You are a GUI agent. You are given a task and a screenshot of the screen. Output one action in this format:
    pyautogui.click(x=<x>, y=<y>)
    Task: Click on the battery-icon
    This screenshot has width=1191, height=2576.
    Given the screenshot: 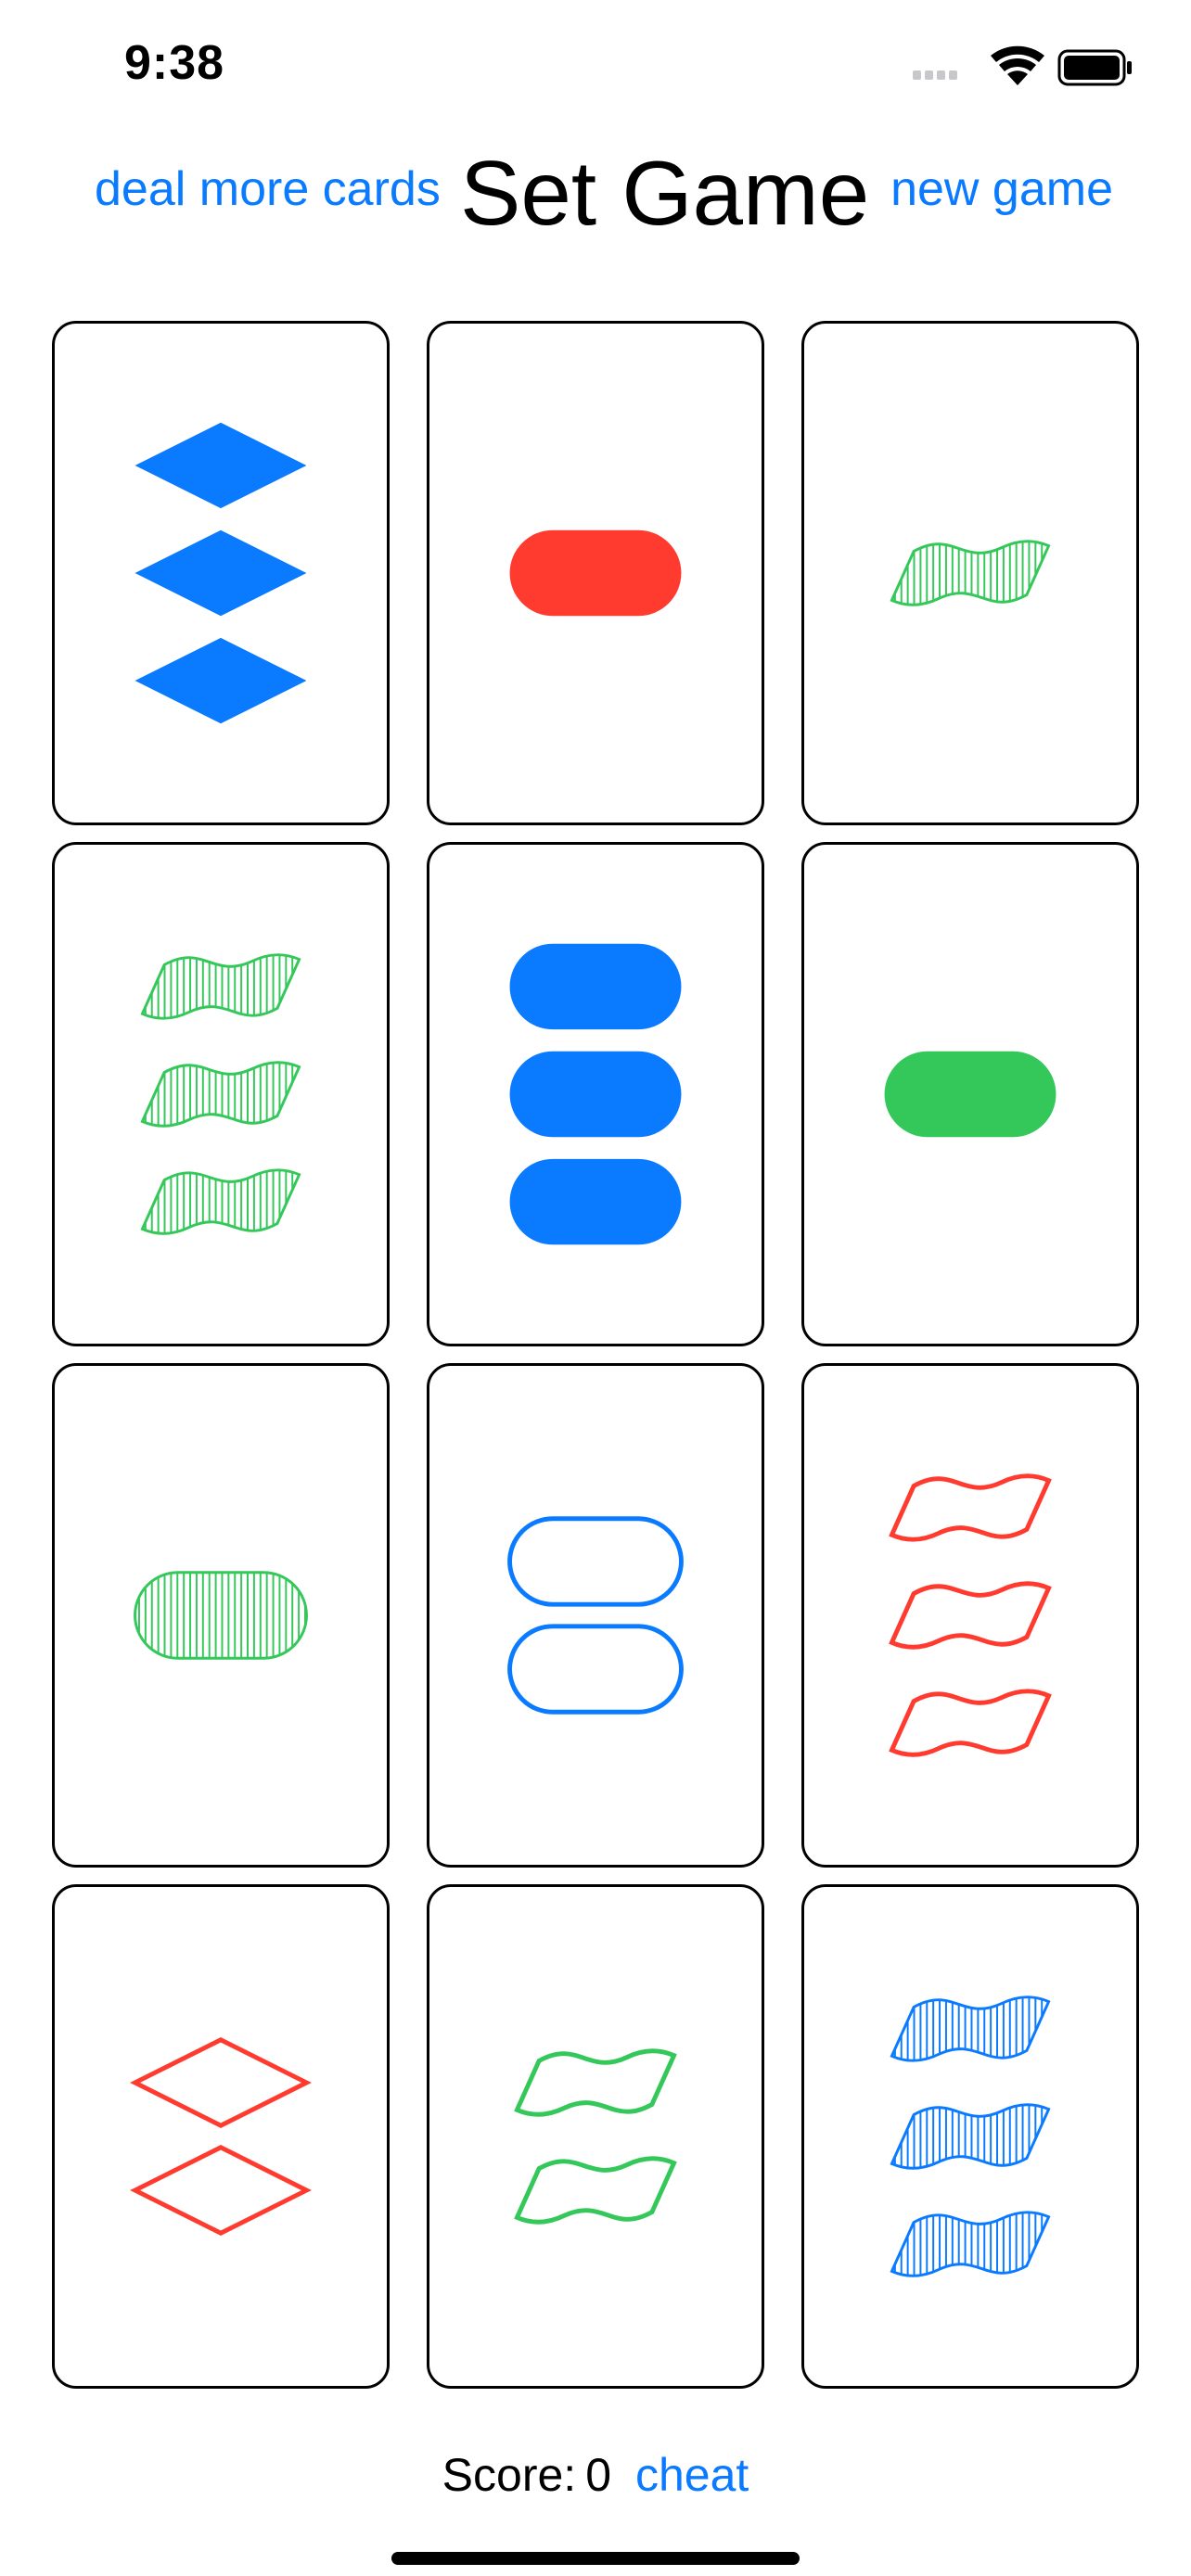 What is the action you would take?
    pyautogui.click(x=1095, y=67)
    